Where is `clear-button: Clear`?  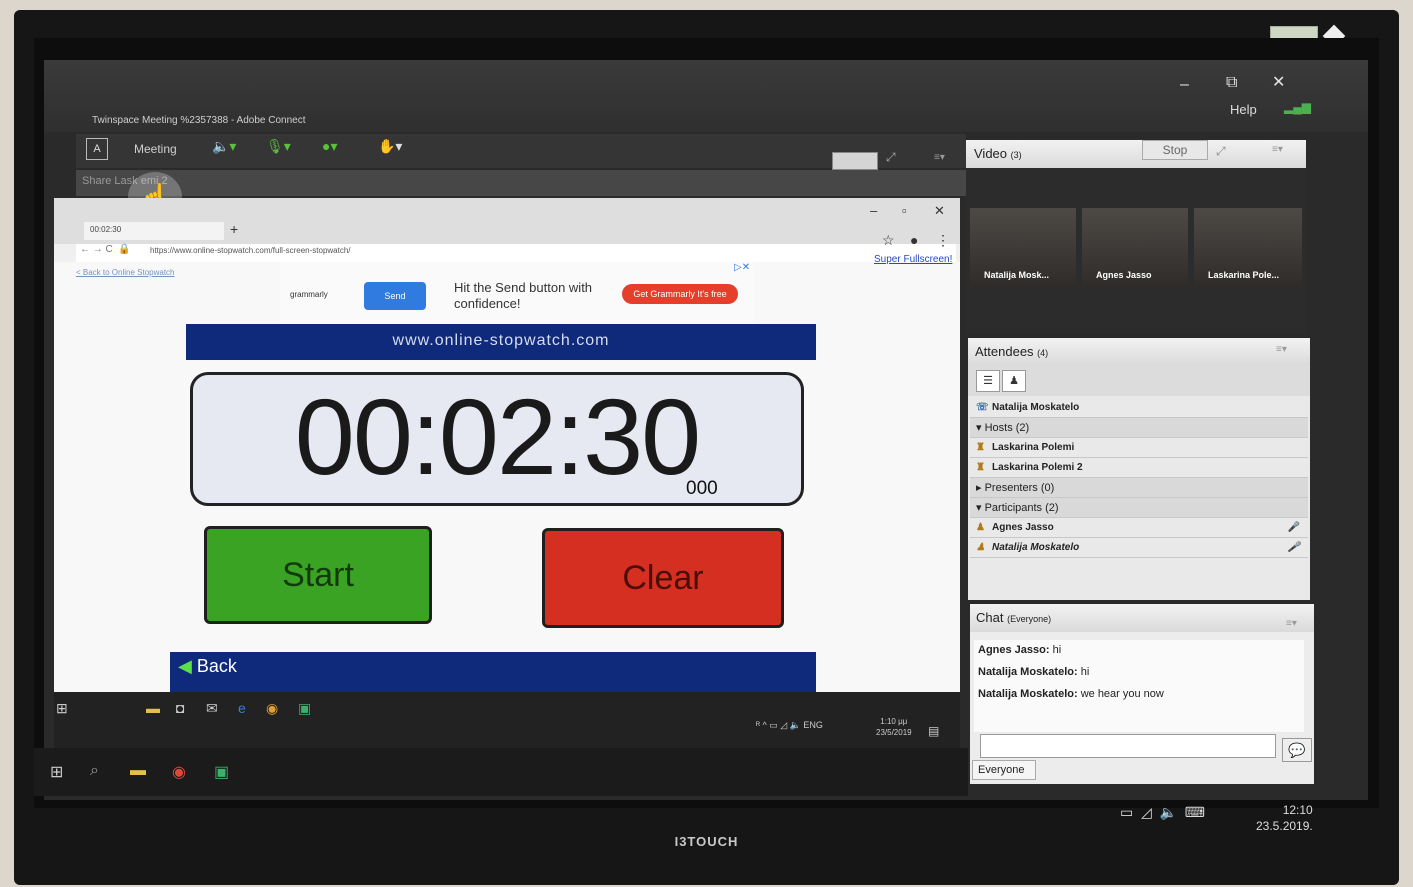 clear-button: Clear is located at coordinates (663, 578).